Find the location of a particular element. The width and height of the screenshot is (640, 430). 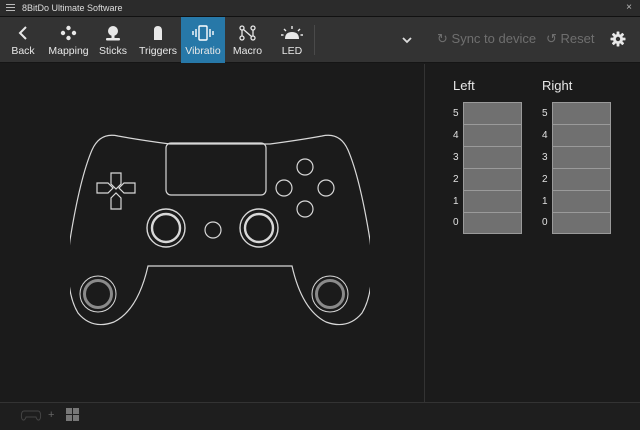

left-level-4: 4 is located at coordinates (456, 135).